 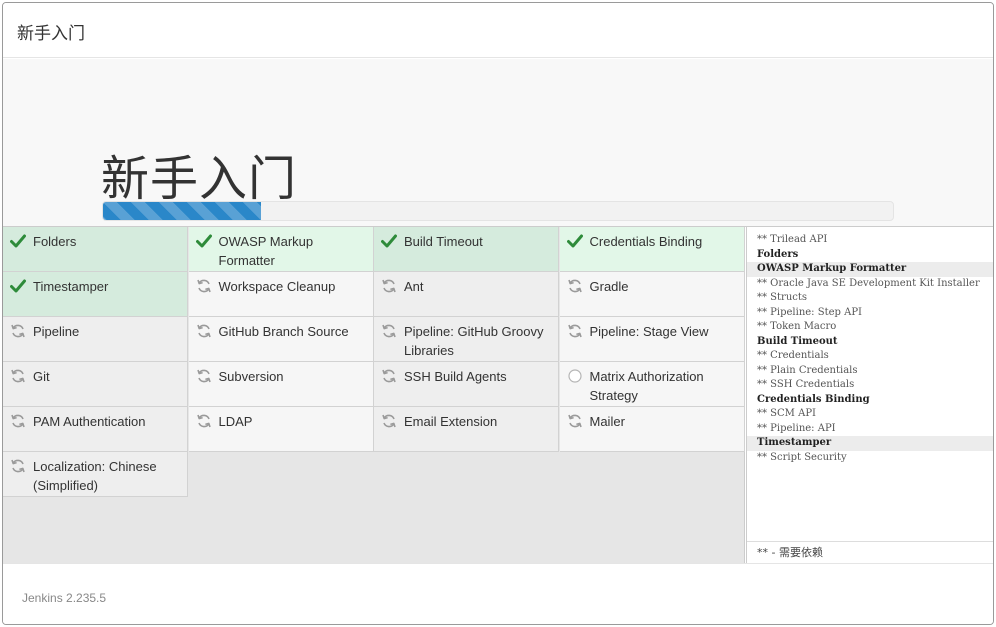 I want to click on plugin-item: Localization: Chinese (Simplified), so click(x=95, y=474).